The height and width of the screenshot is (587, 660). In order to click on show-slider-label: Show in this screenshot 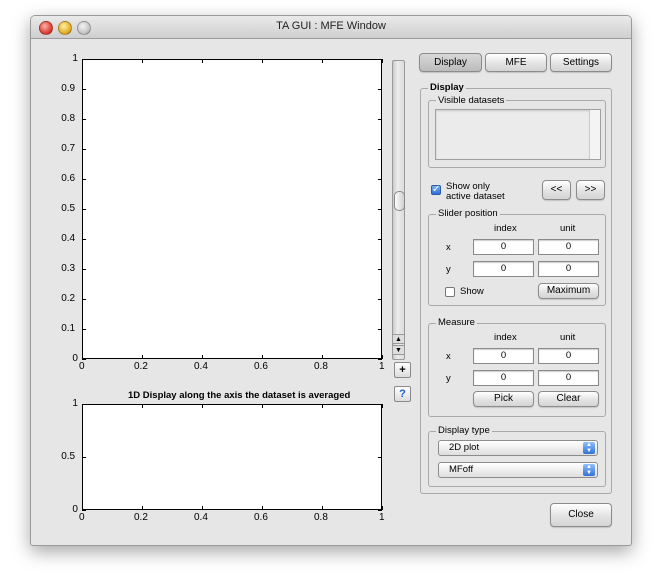, I will do `click(472, 291)`.